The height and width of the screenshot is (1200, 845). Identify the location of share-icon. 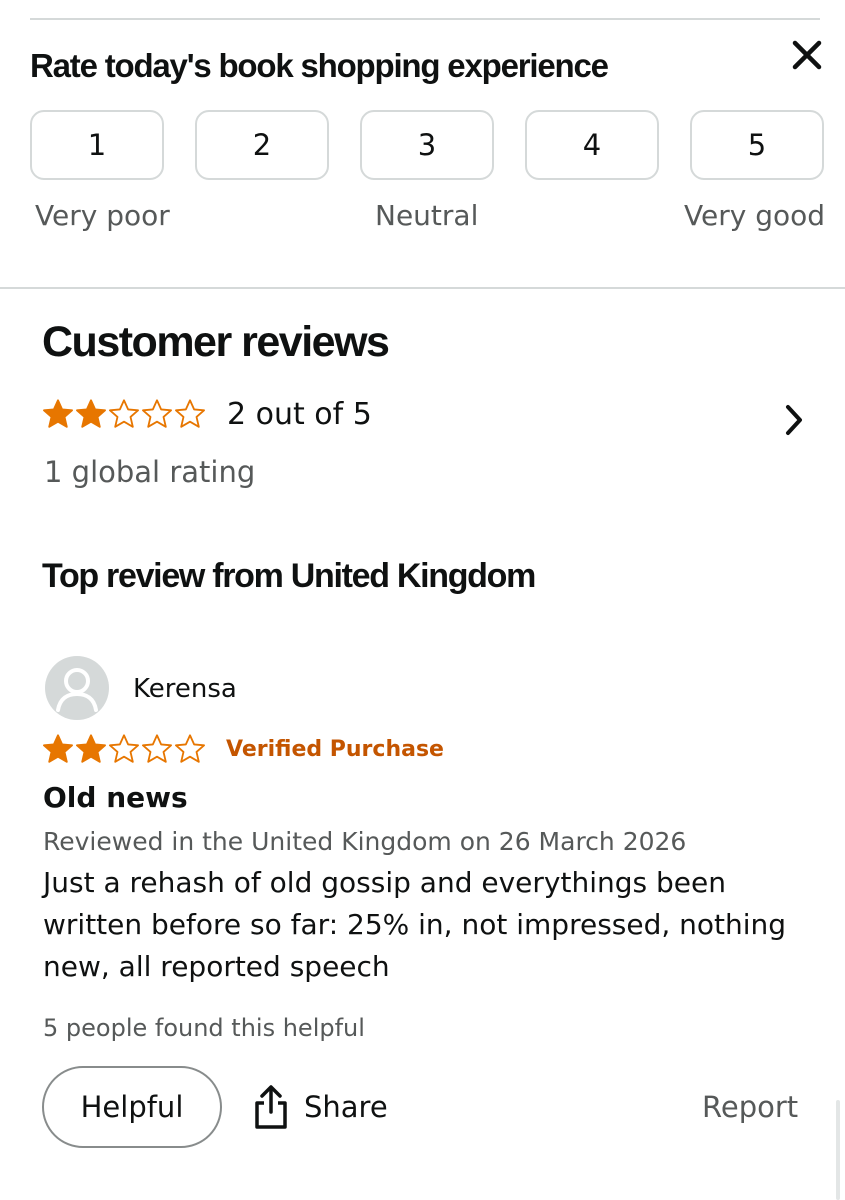
(271, 1107).